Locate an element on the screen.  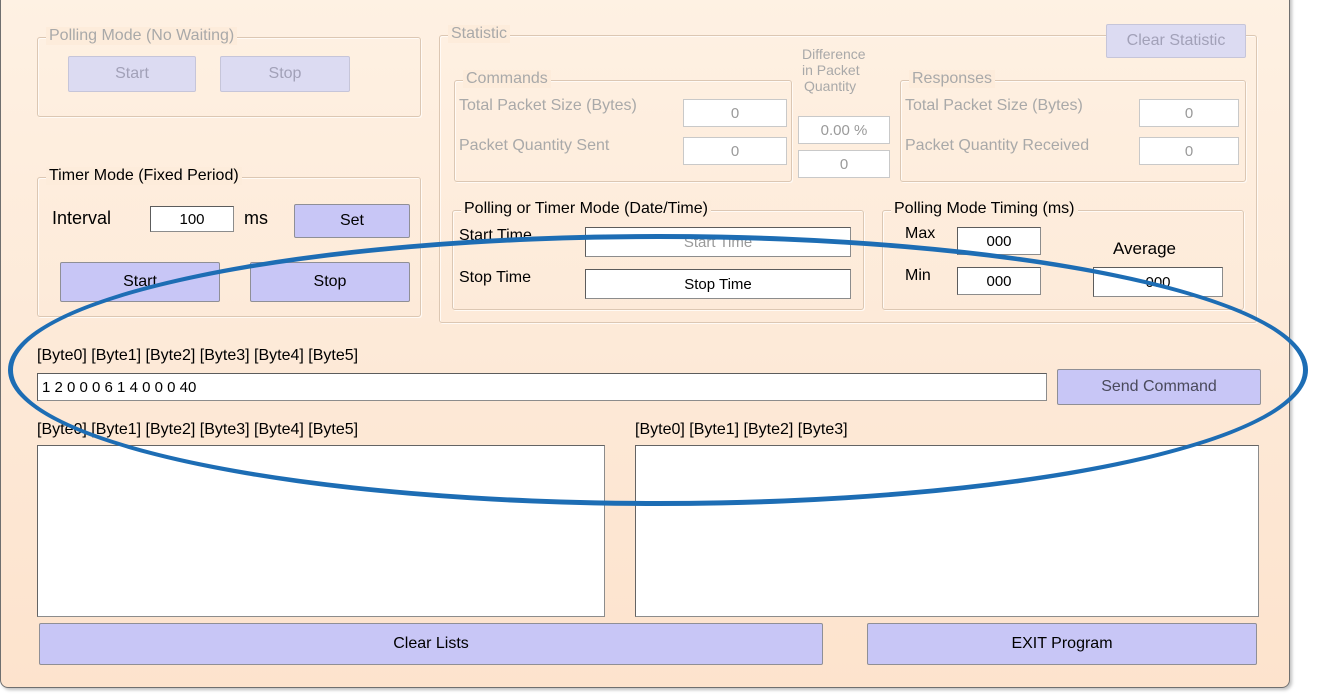
commands-quantity-field: 0 is located at coordinates (735, 151).